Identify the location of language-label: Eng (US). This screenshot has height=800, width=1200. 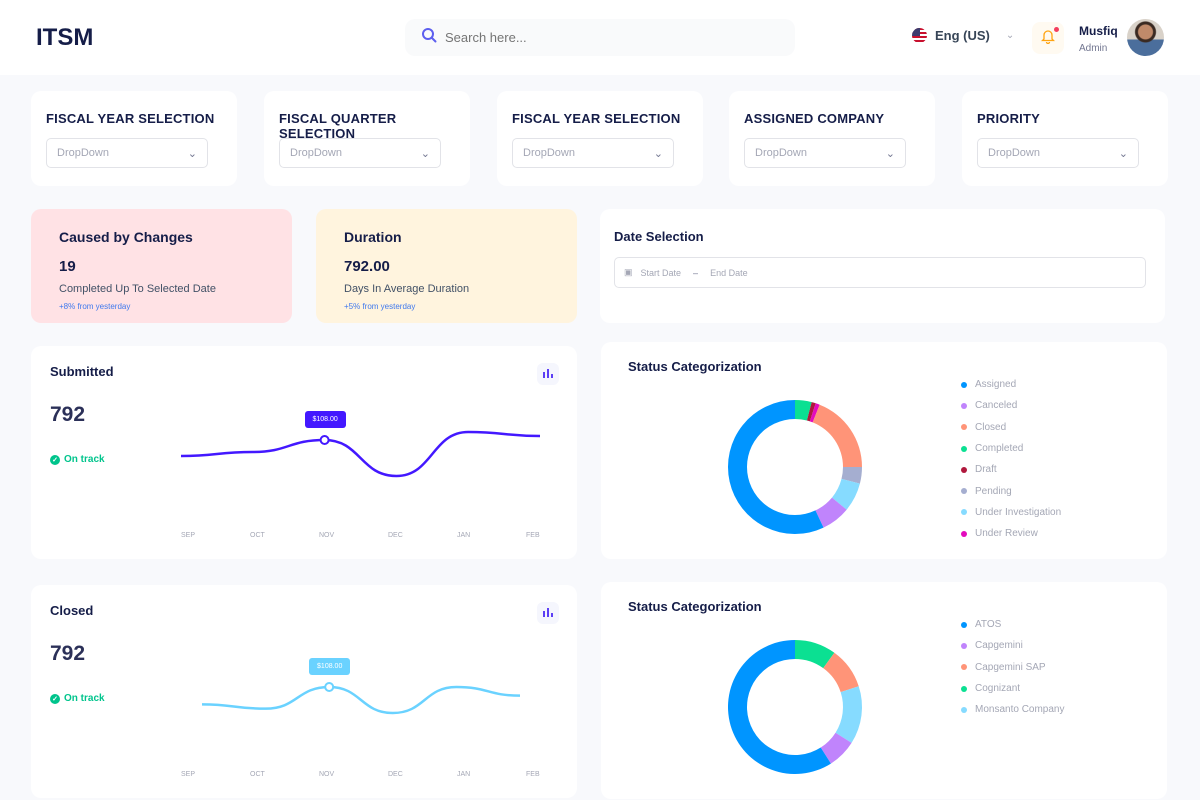
(962, 35).